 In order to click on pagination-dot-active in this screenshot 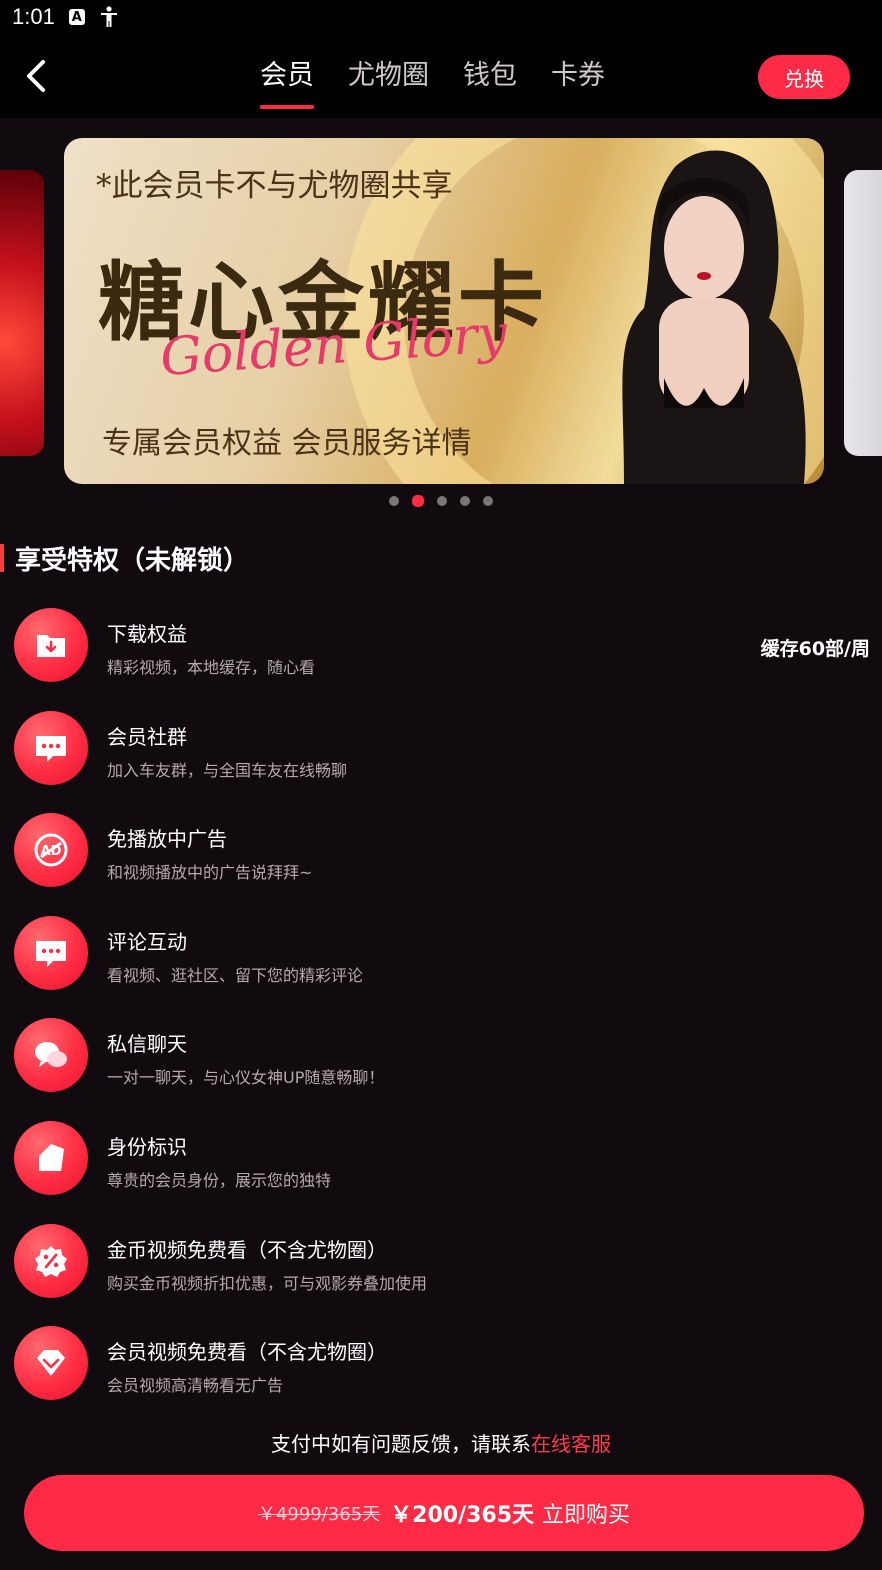, I will do `click(418, 501)`.